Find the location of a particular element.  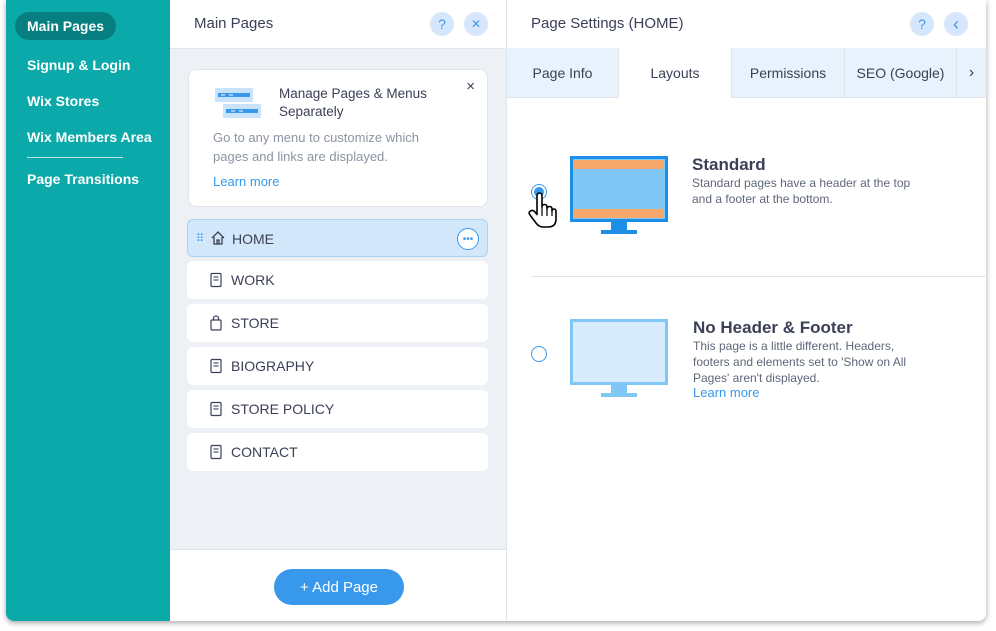

no-header-footer-monitor-icon is located at coordinates (619, 358).